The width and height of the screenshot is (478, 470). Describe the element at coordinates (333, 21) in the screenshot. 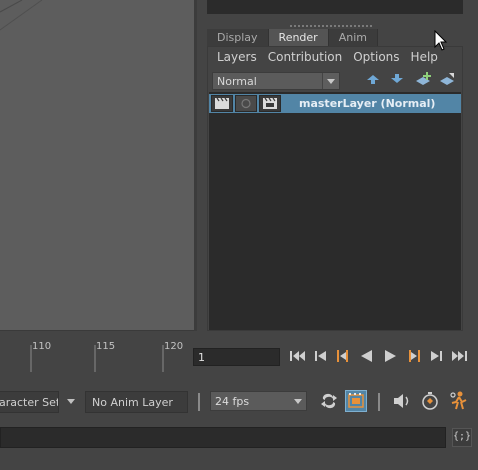

I see `panel-splitter-handle` at that location.